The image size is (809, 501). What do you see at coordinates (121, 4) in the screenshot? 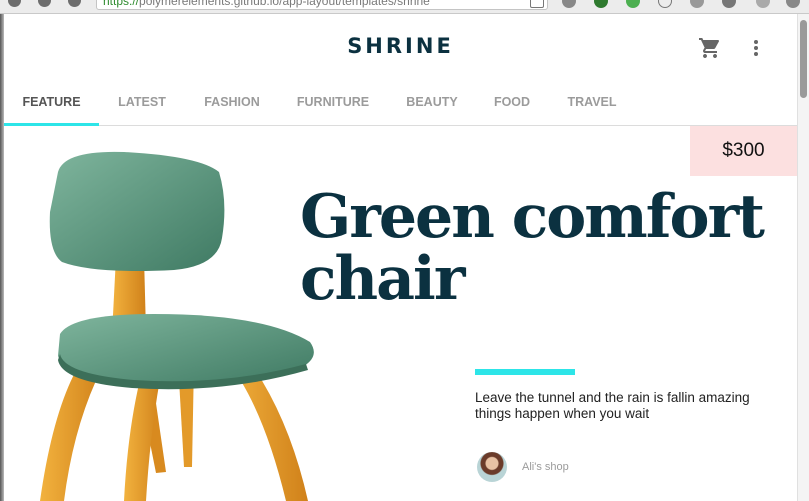
I see `url-scheme: https://` at bounding box center [121, 4].